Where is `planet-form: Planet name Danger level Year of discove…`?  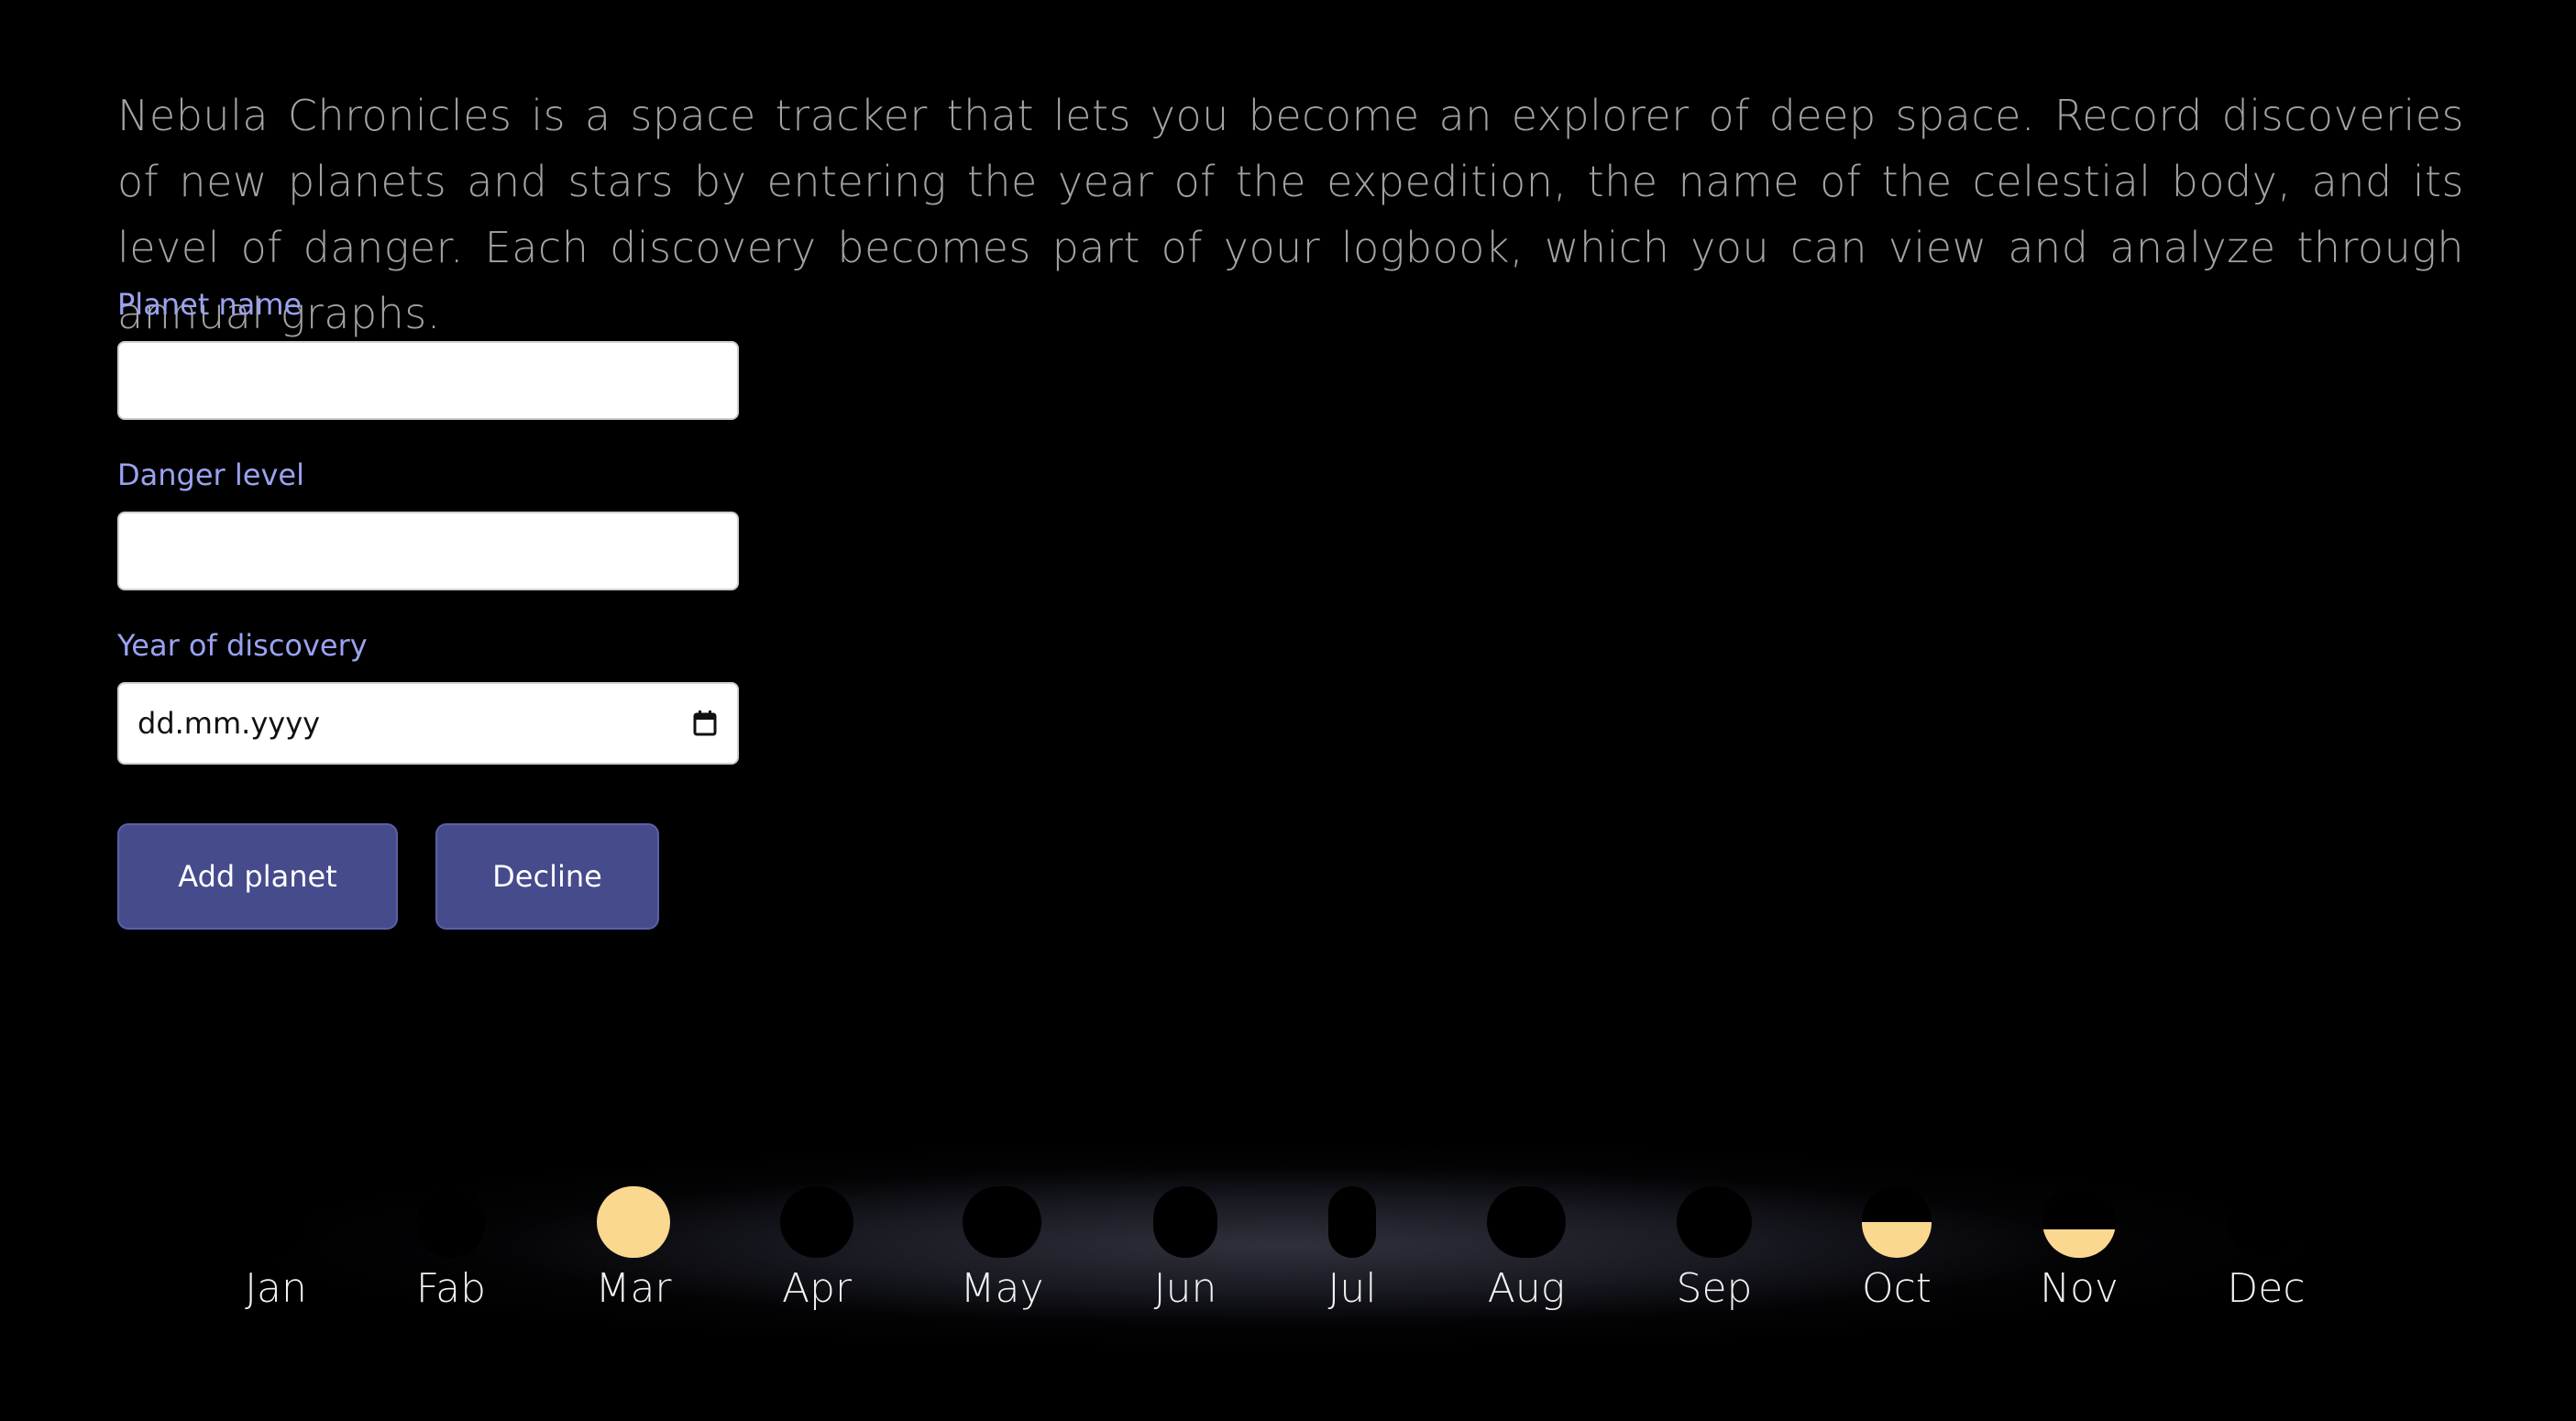 planet-form: Planet name Danger level Year of discove… is located at coordinates (428, 524).